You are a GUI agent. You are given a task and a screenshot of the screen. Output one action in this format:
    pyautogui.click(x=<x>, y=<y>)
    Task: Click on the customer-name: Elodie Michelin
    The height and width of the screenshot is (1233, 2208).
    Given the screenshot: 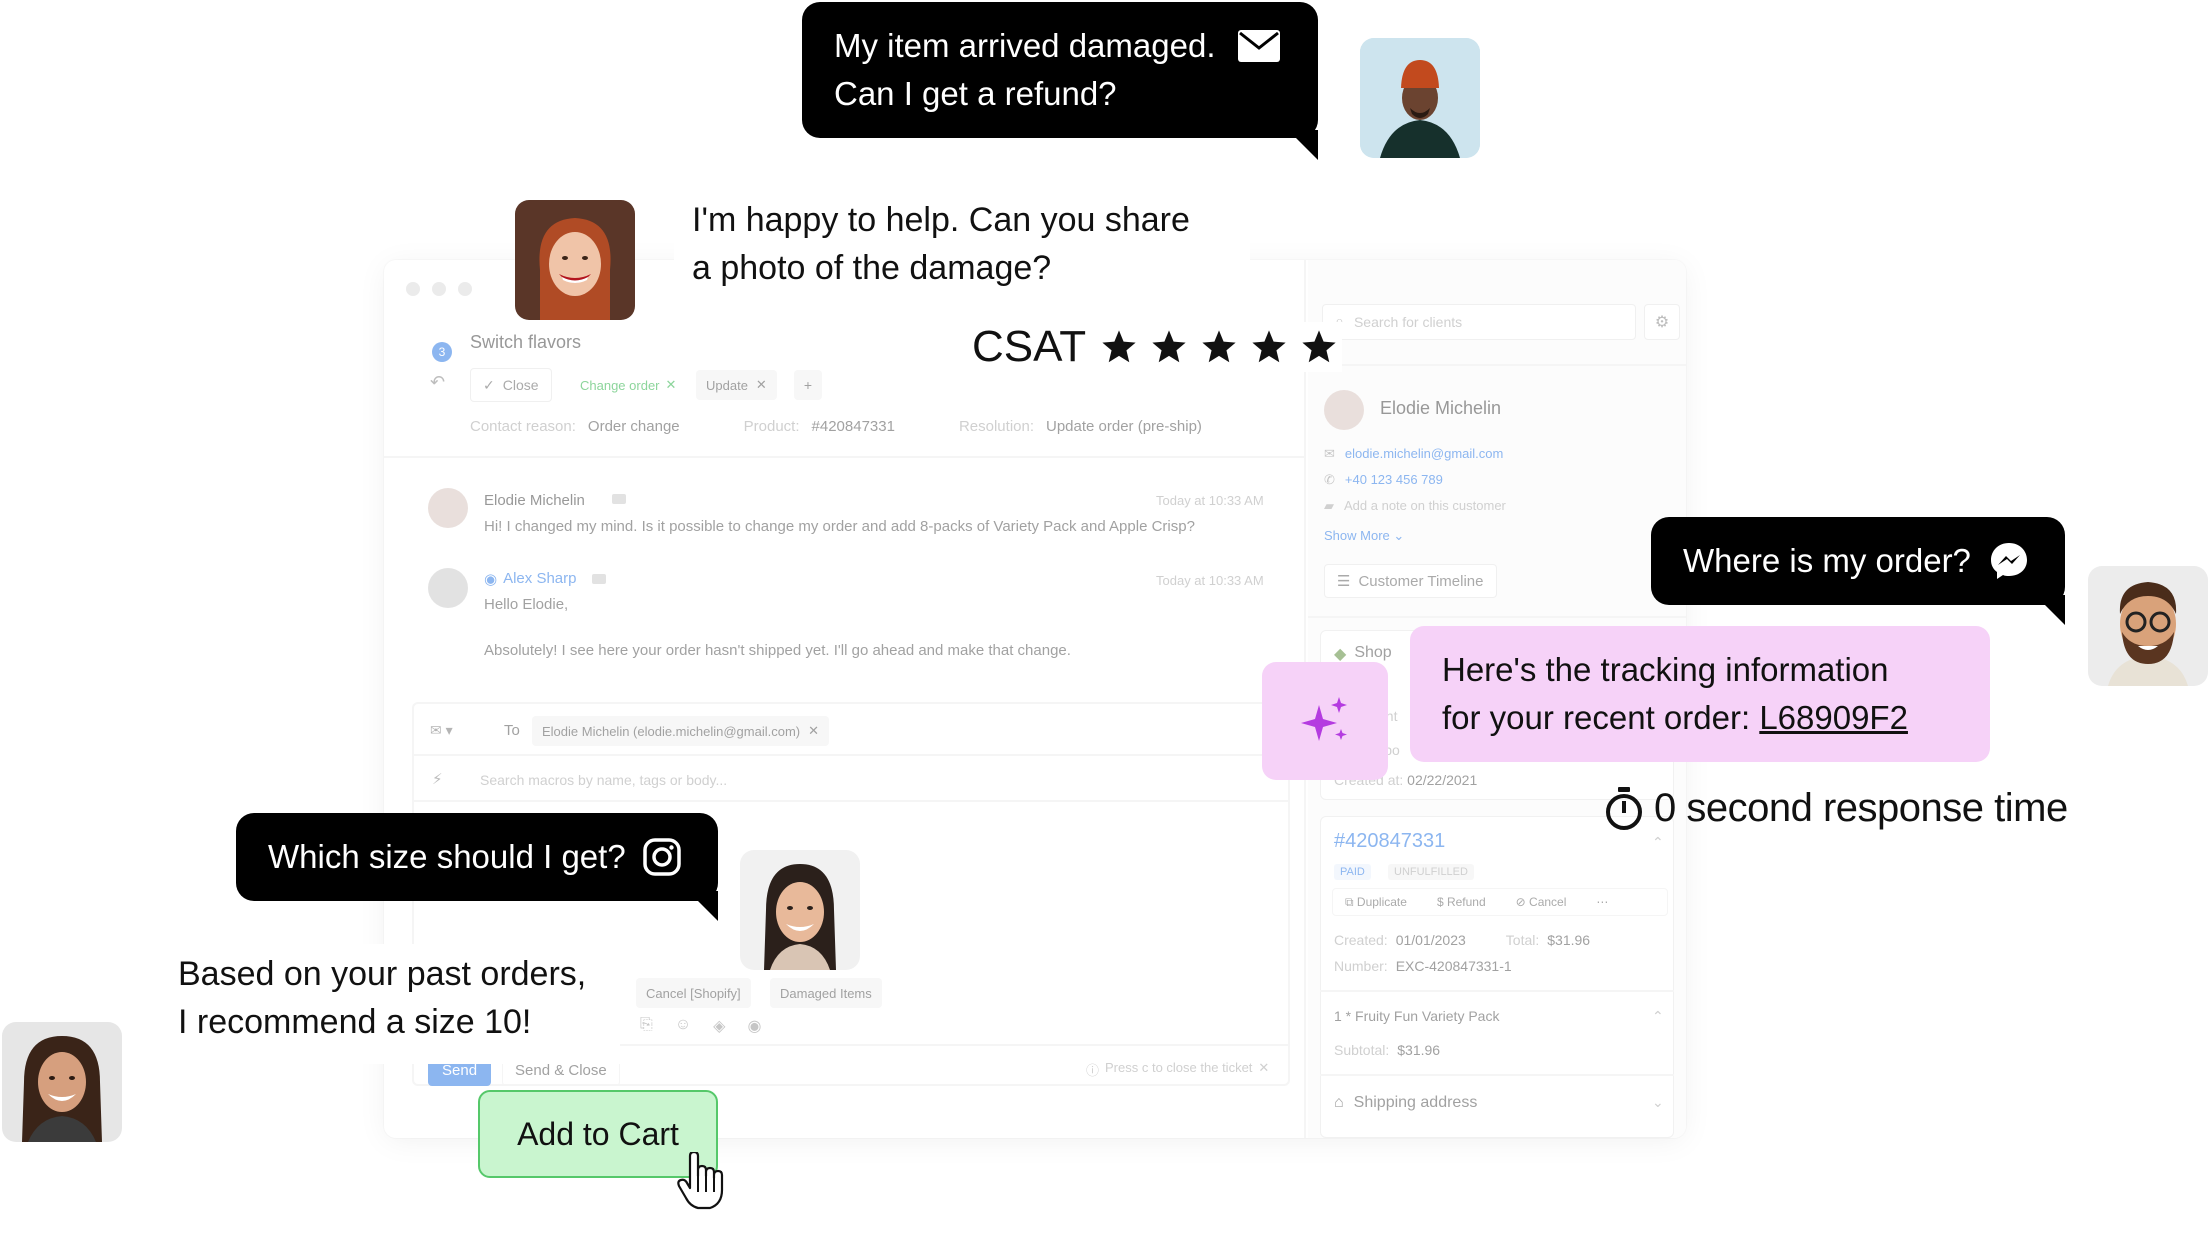 What is the action you would take?
    pyautogui.click(x=1440, y=408)
    